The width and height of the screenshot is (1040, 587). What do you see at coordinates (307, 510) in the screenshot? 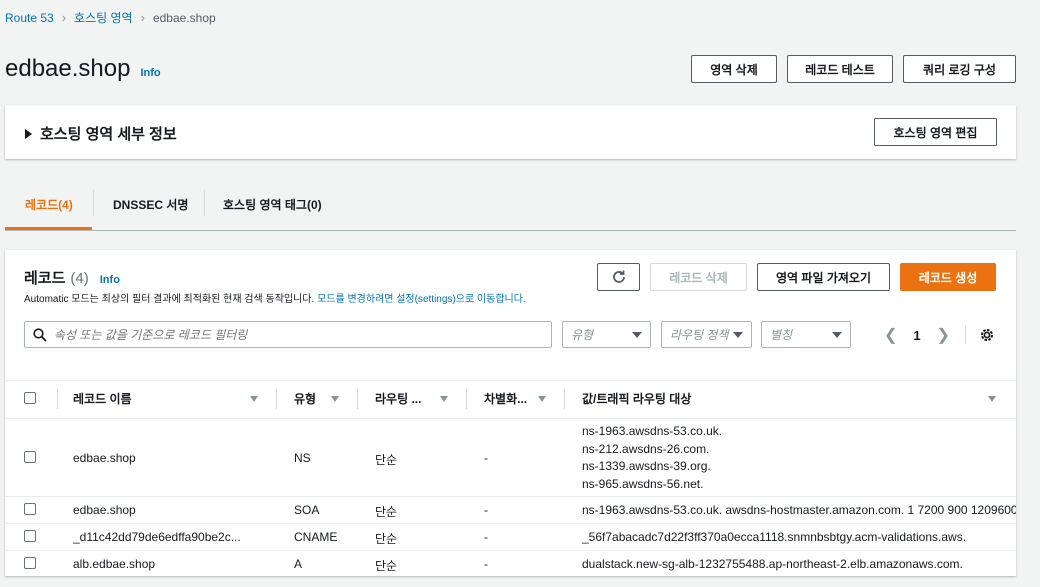
I see `record-type: SOA` at bounding box center [307, 510].